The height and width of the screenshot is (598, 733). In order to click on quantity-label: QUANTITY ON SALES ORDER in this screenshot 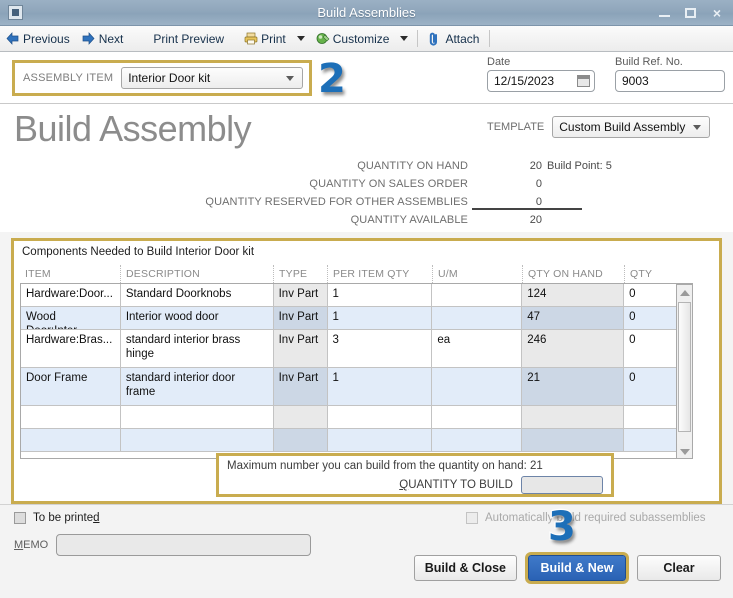, I will do `click(388, 184)`.